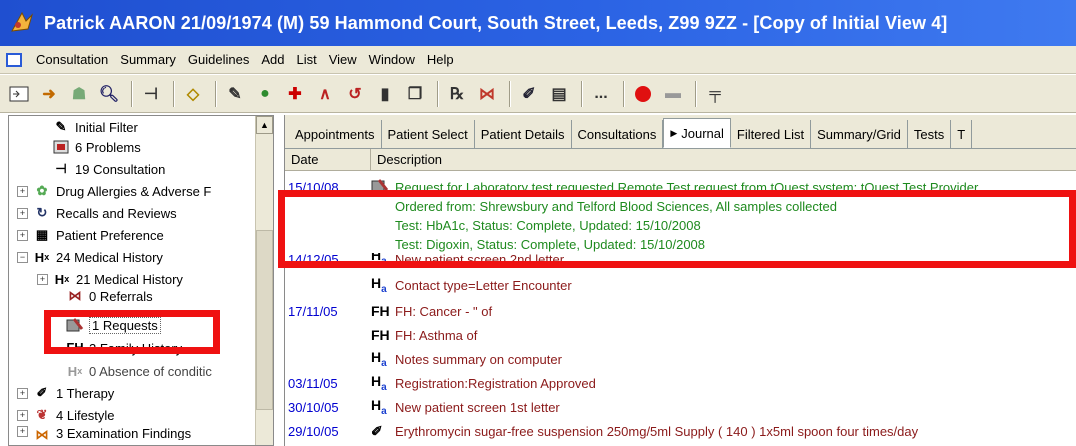  What do you see at coordinates (930, 134) in the screenshot?
I see `tab-tests: Tests` at bounding box center [930, 134].